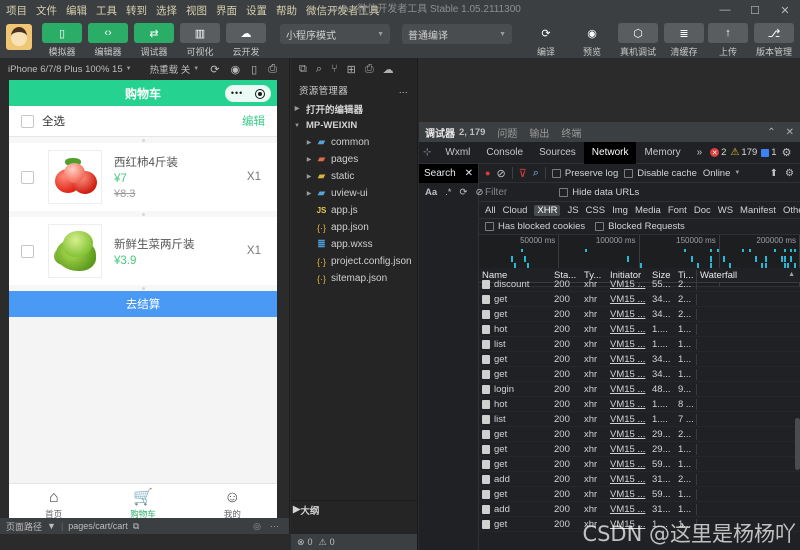  I want to click on collapse-icon: ⌃, so click(771, 132).